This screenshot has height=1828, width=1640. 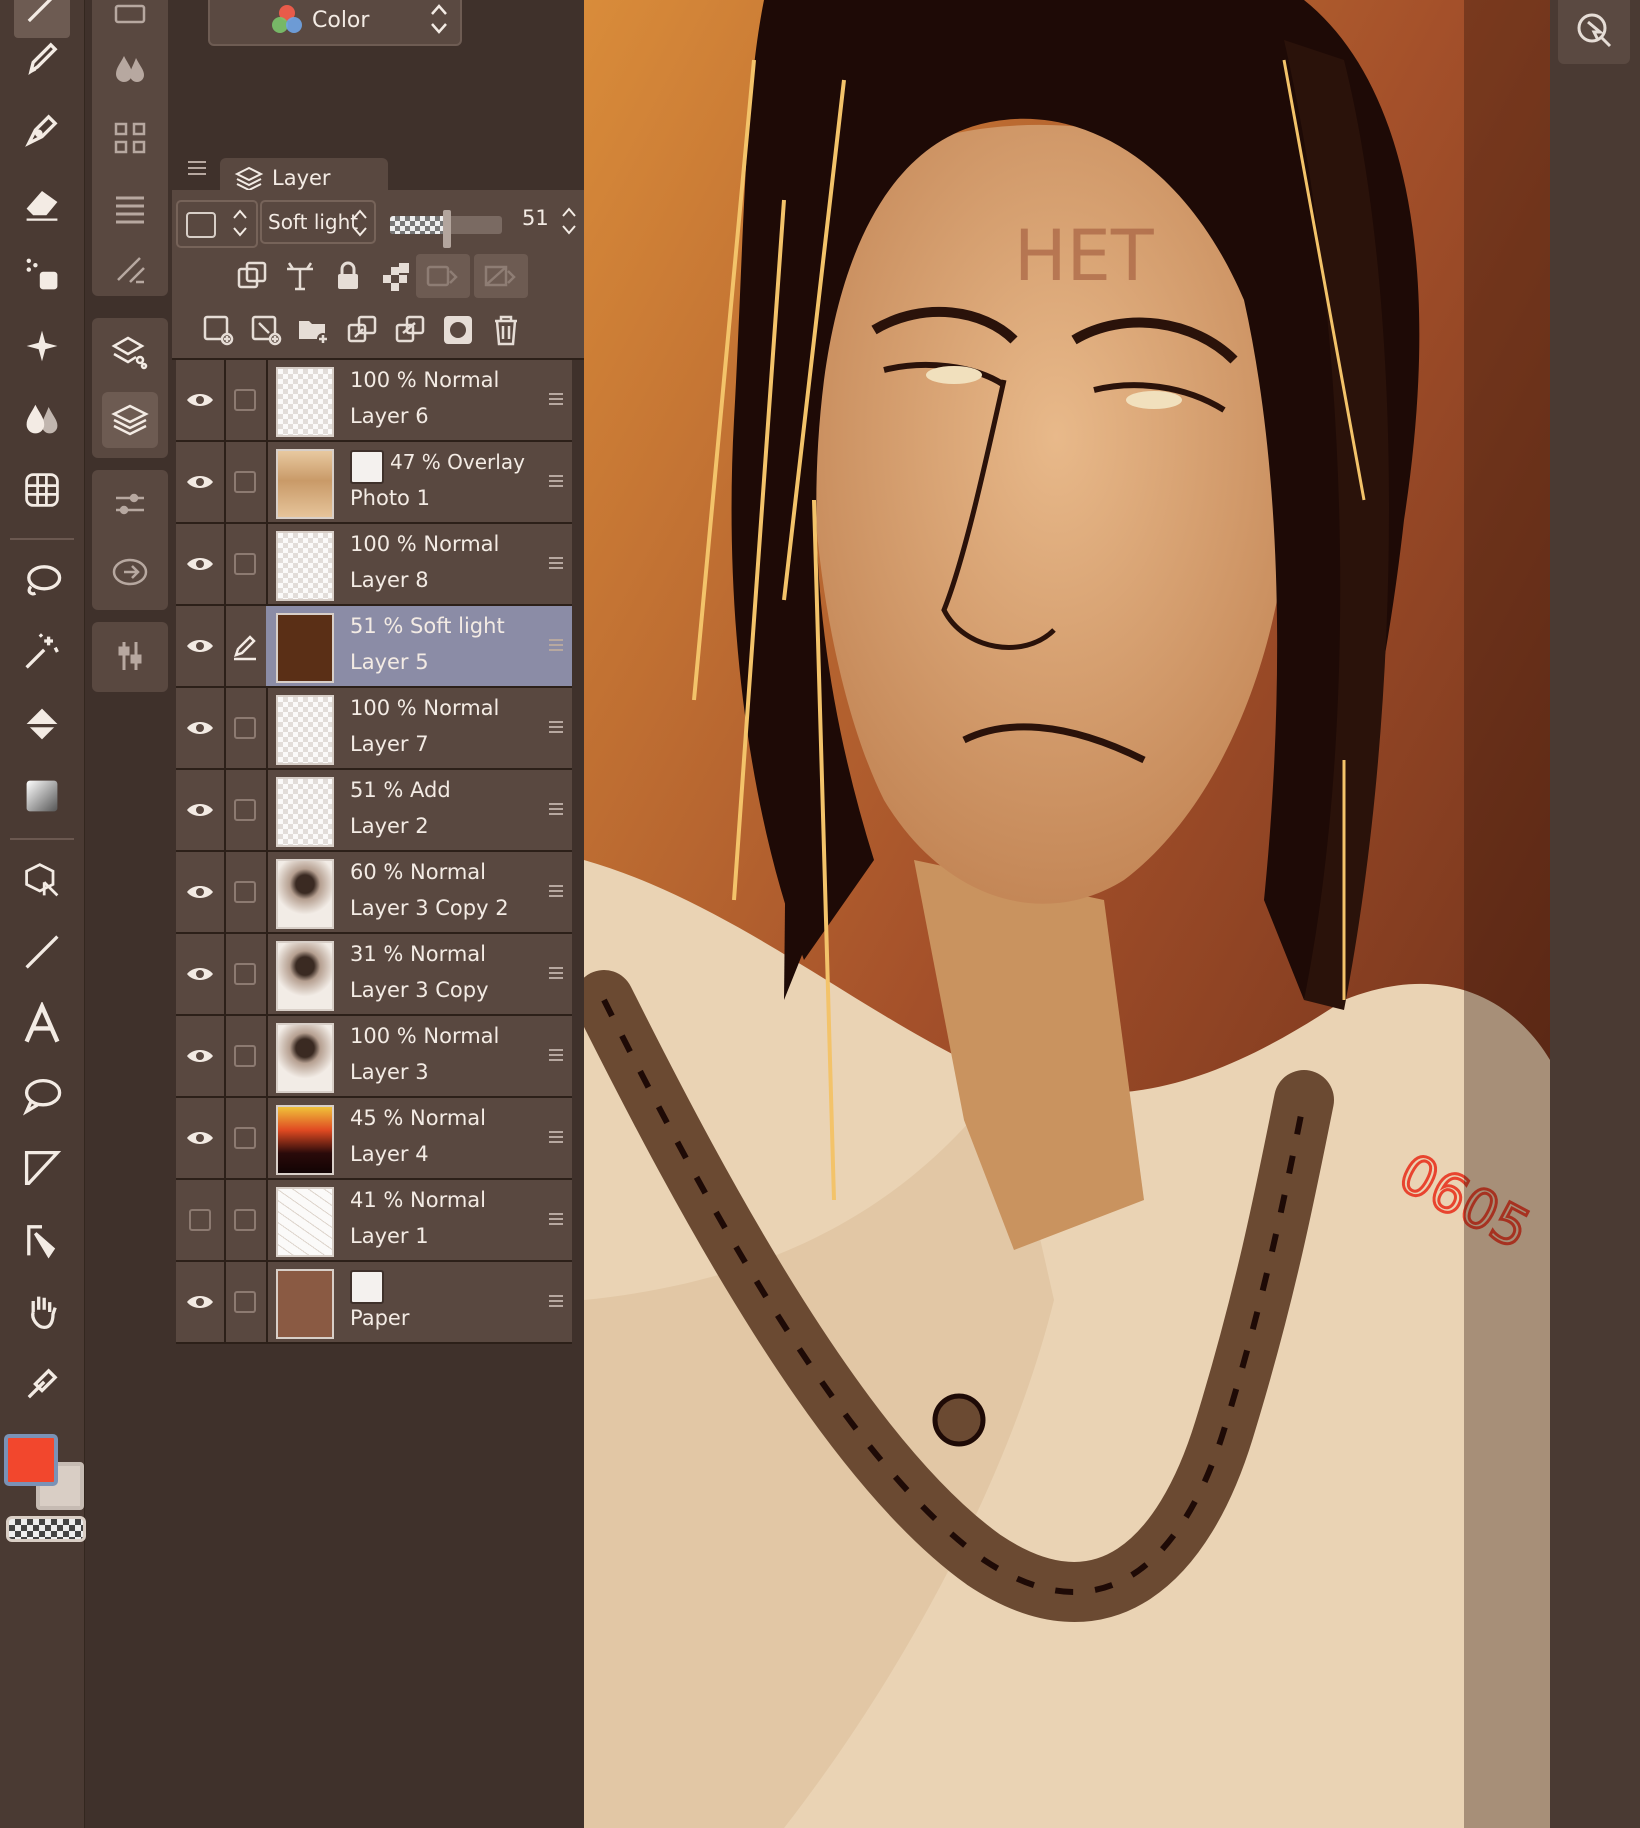 I want to click on lock-transparent-pixels-icon, so click(x=396, y=276).